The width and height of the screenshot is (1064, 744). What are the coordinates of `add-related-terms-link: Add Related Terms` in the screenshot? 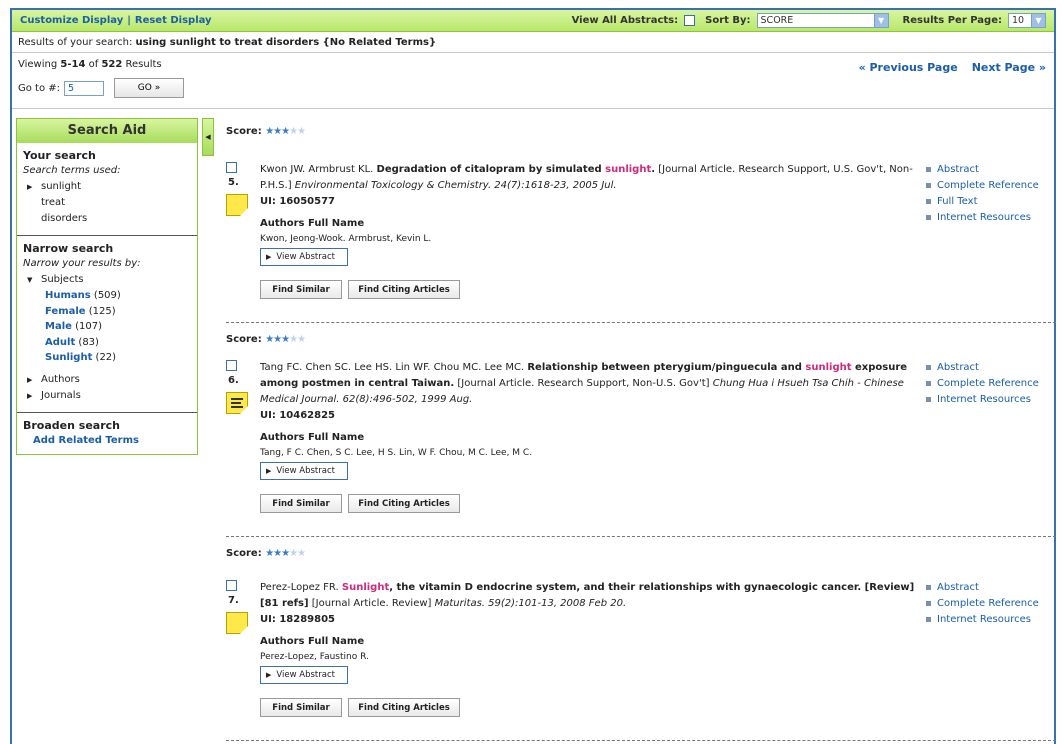 It's located at (107, 440).